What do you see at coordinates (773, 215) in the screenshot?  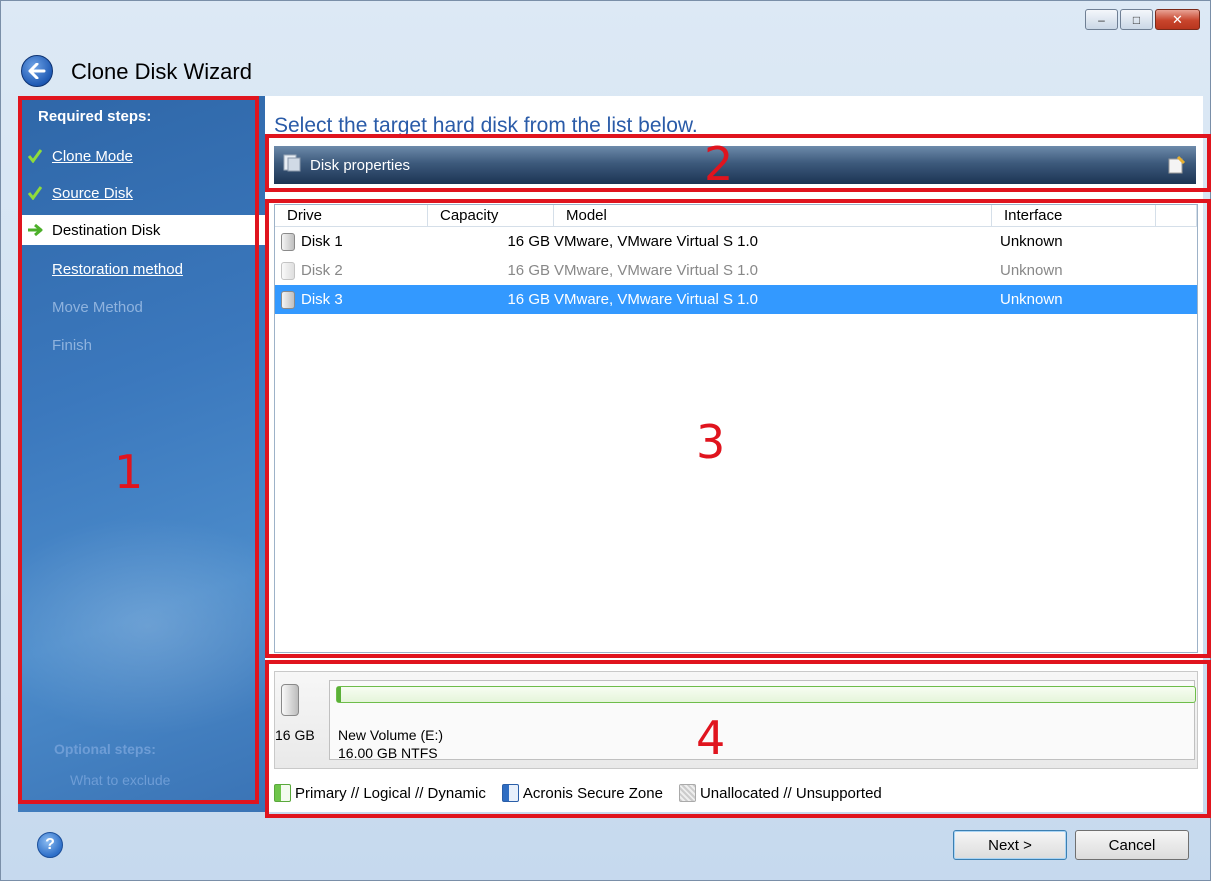 I see `column-header-model: Model` at bounding box center [773, 215].